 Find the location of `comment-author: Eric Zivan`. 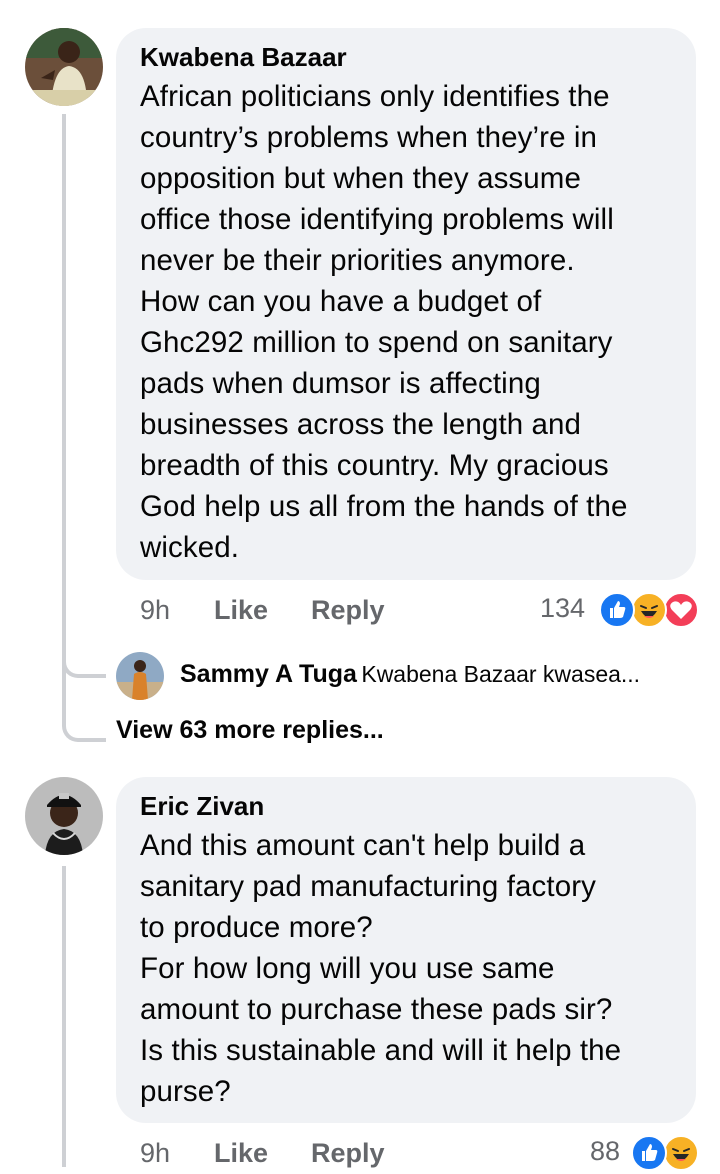

comment-author: Eric Zivan is located at coordinates (406, 806).